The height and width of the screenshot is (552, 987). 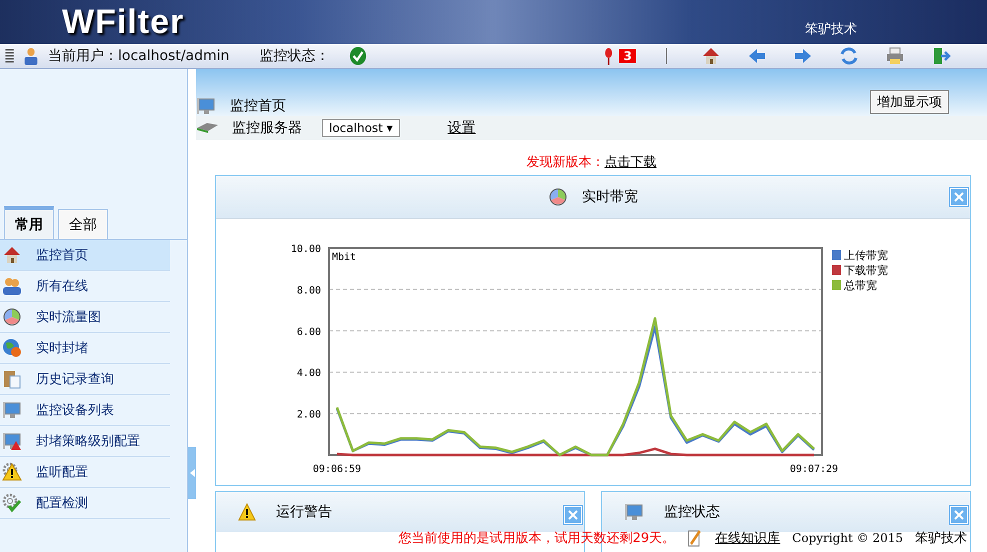 I want to click on collapse-handle, so click(x=192, y=473).